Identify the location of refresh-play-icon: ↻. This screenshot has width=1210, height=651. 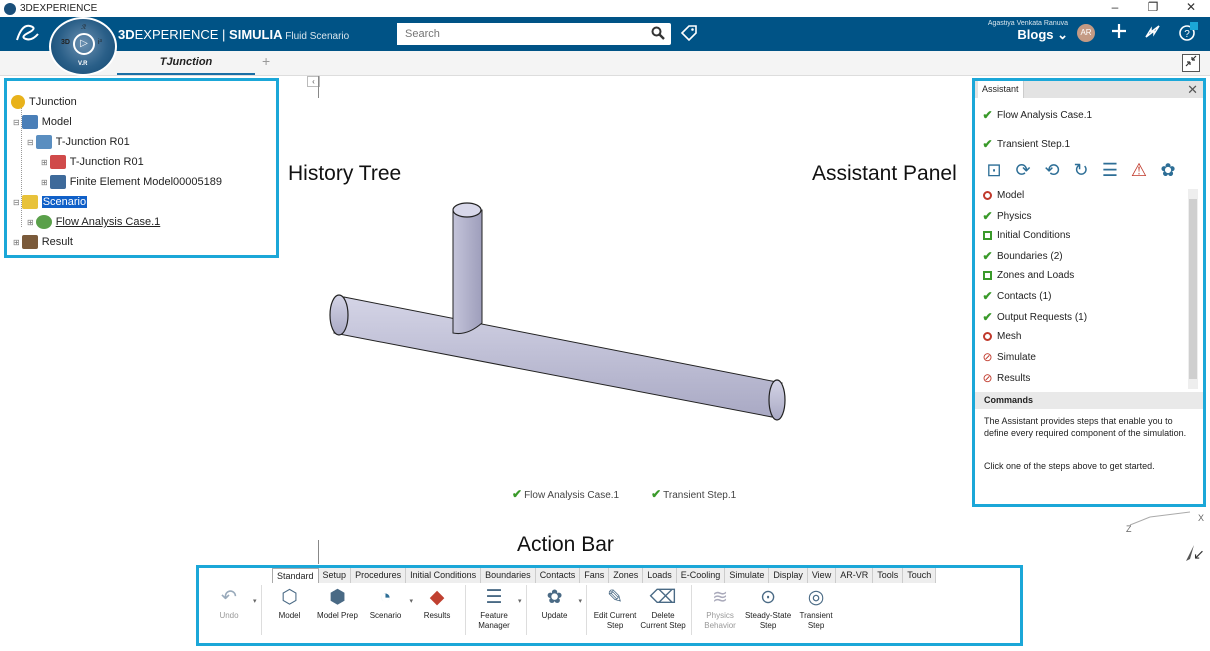
(1081, 170).